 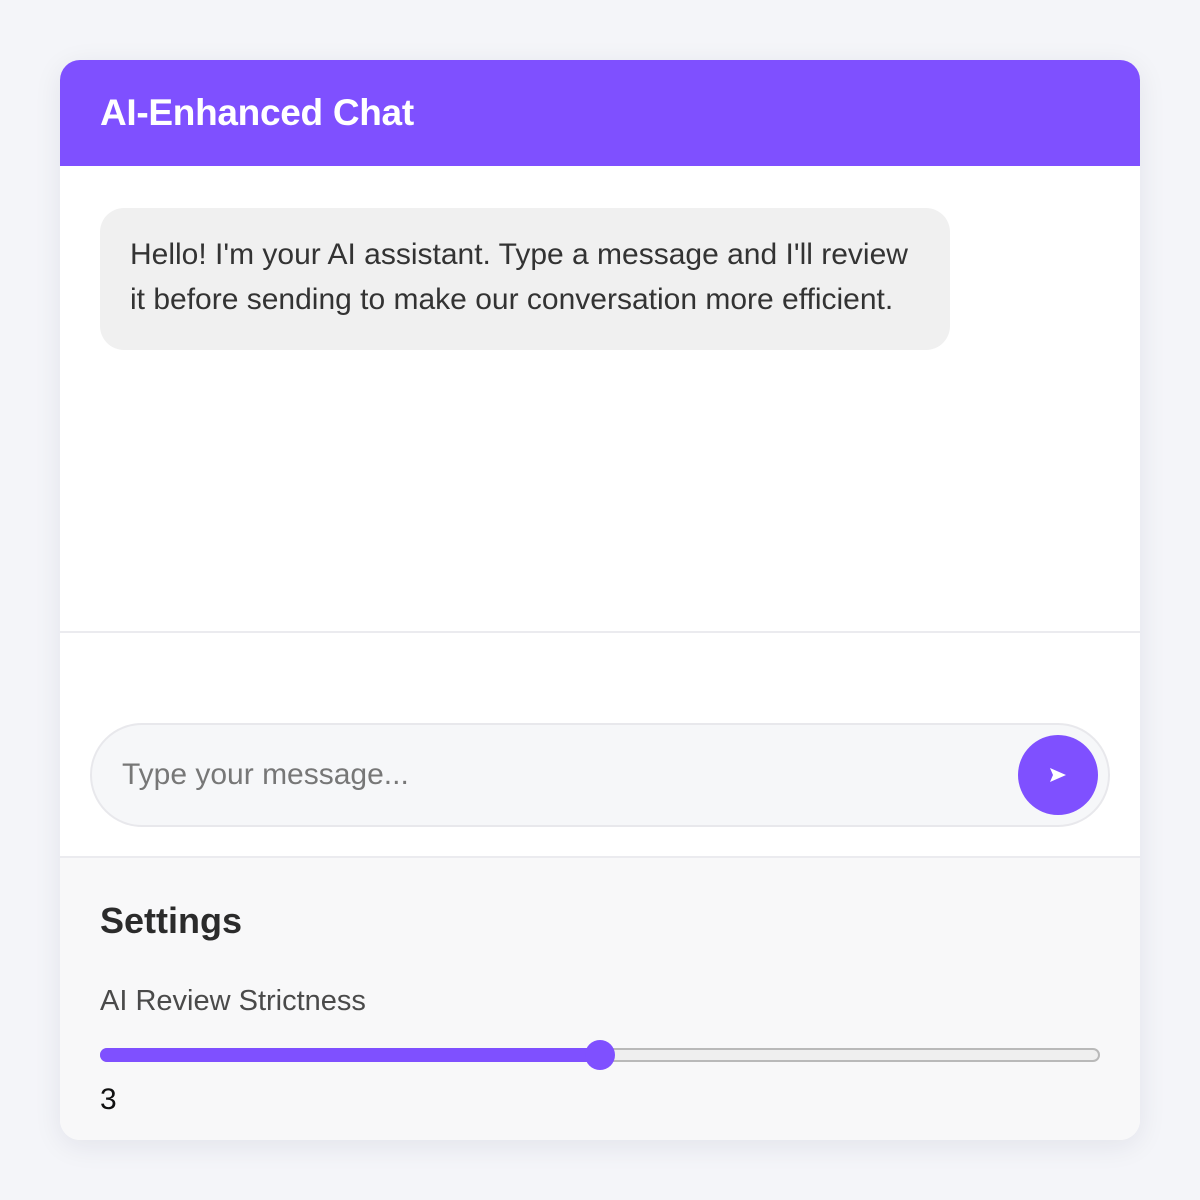 What do you see at coordinates (108, 1099) in the screenshot?
I see `strictness-value: 3` at bounding box center [108, 1099].